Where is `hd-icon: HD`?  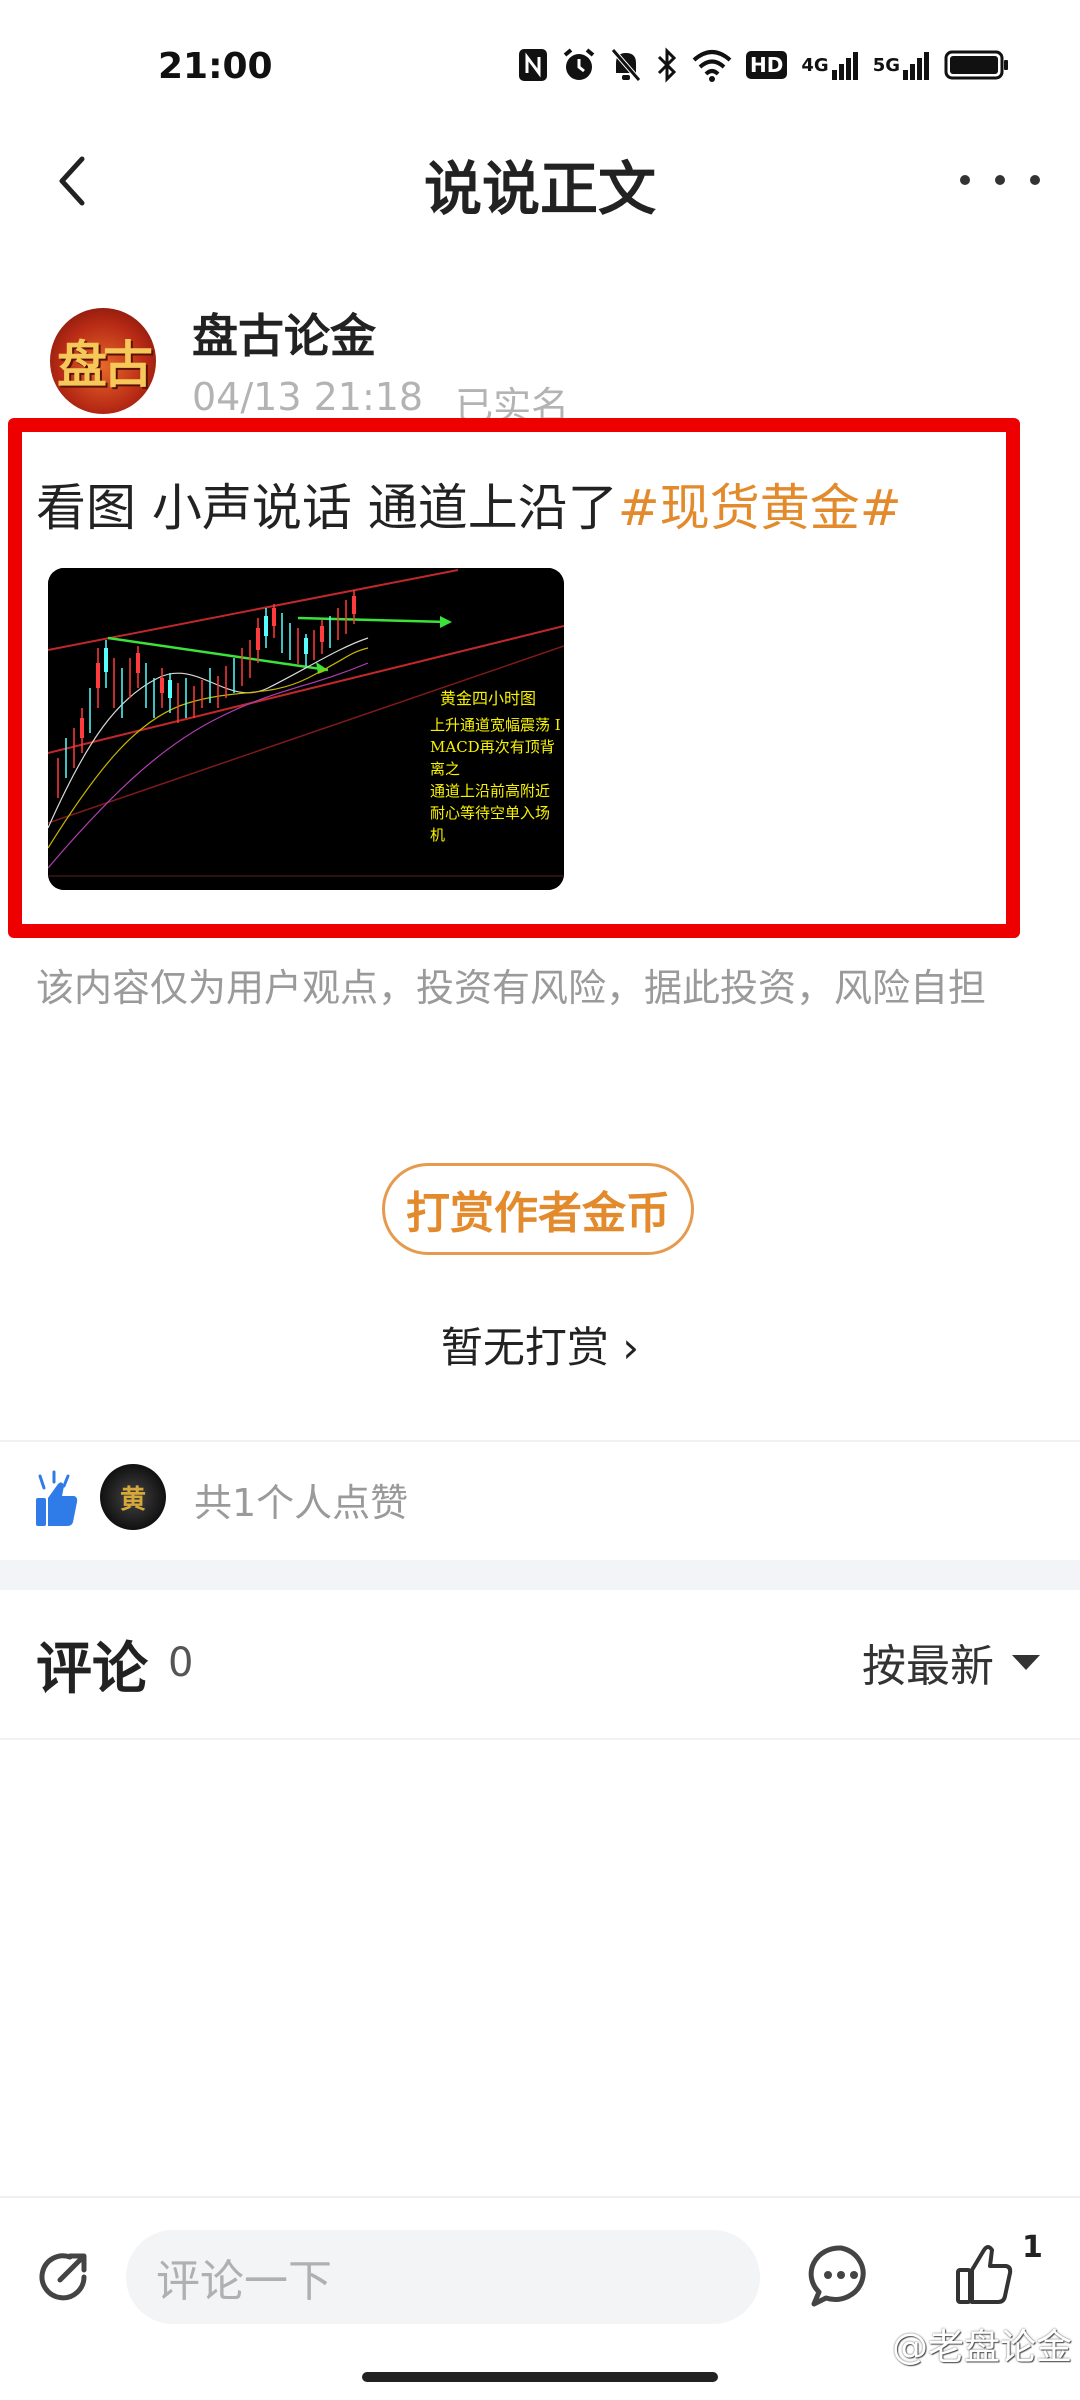 hd-icon: HD is located at coordinates (767, 65).